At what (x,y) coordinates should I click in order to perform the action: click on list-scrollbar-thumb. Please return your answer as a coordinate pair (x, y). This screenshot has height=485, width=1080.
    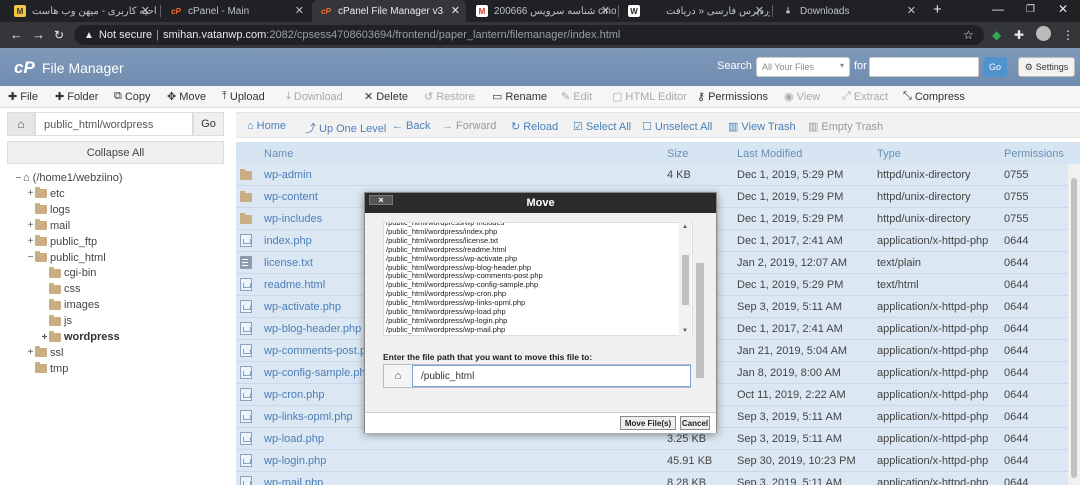
    Looking at the image, I should click on (685, 280).